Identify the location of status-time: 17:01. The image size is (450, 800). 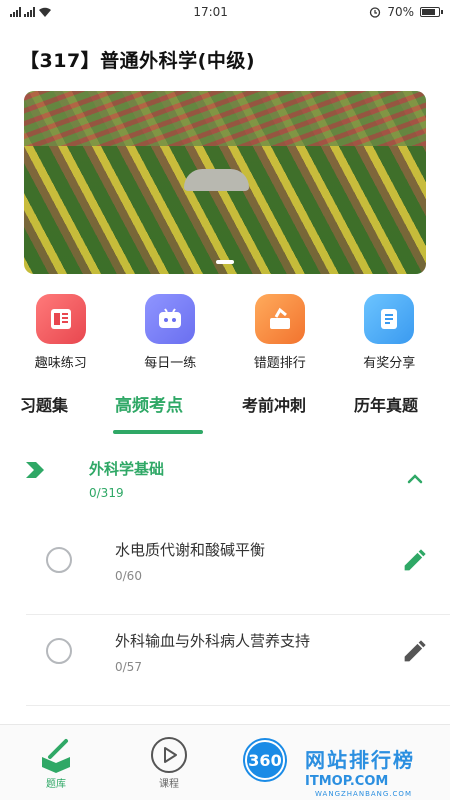
(210, 12).